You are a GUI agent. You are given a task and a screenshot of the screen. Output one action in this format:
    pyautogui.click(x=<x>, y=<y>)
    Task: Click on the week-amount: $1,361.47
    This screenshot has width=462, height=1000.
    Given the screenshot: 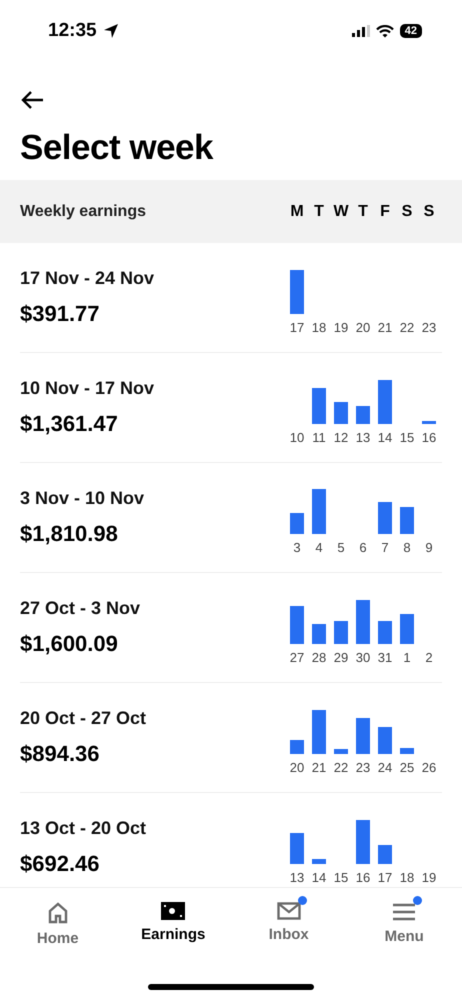 What is the action you would take?
    pyautogui.click(x=69, y=424)
    